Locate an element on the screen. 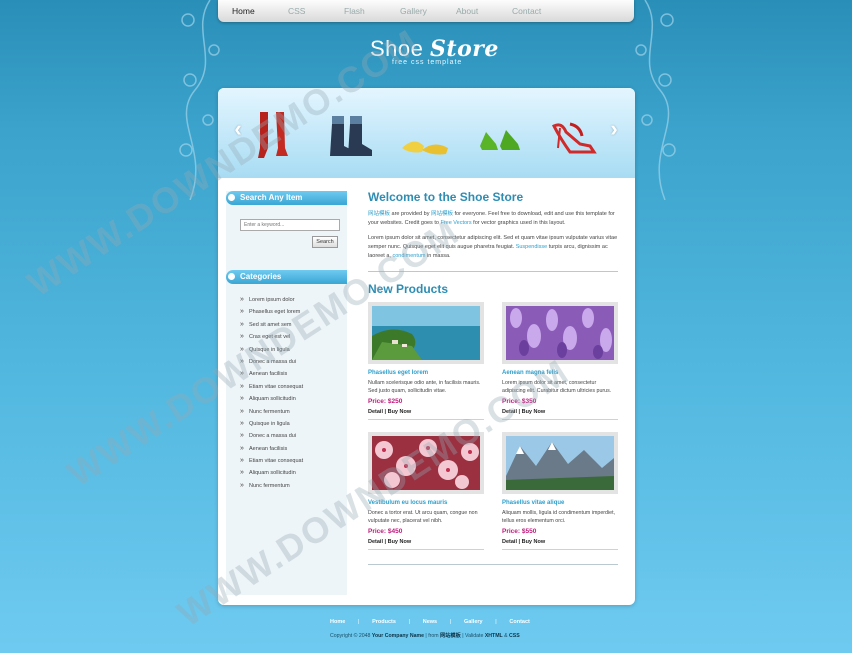 The image size is (852, 653). nav-css: CSS is located at coordinates (316, 11).